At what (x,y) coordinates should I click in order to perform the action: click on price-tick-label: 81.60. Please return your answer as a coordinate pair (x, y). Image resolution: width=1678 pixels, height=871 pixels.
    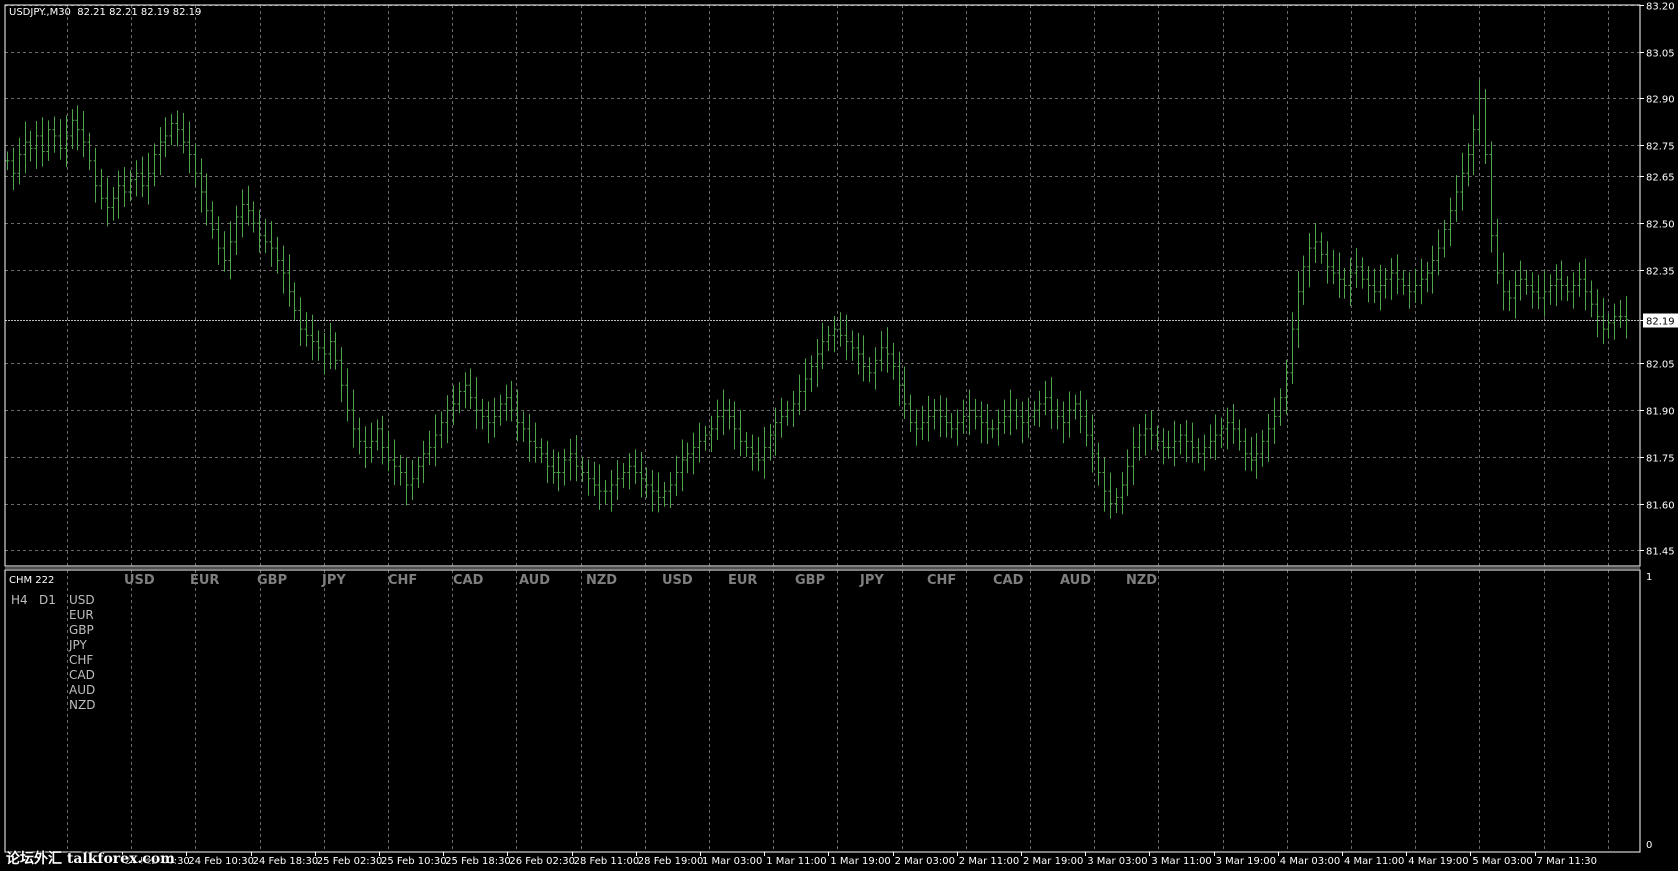
    Looking at the image, I should click on (1660, 506).